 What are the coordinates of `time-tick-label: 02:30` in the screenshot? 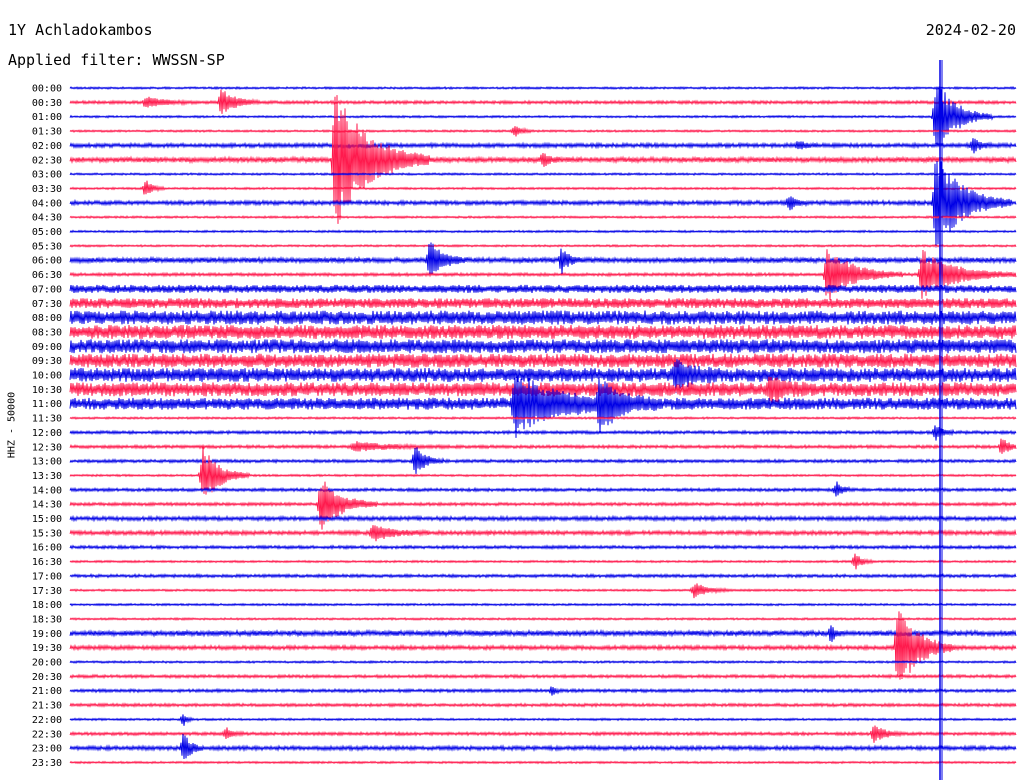 It's located at (47, 160).